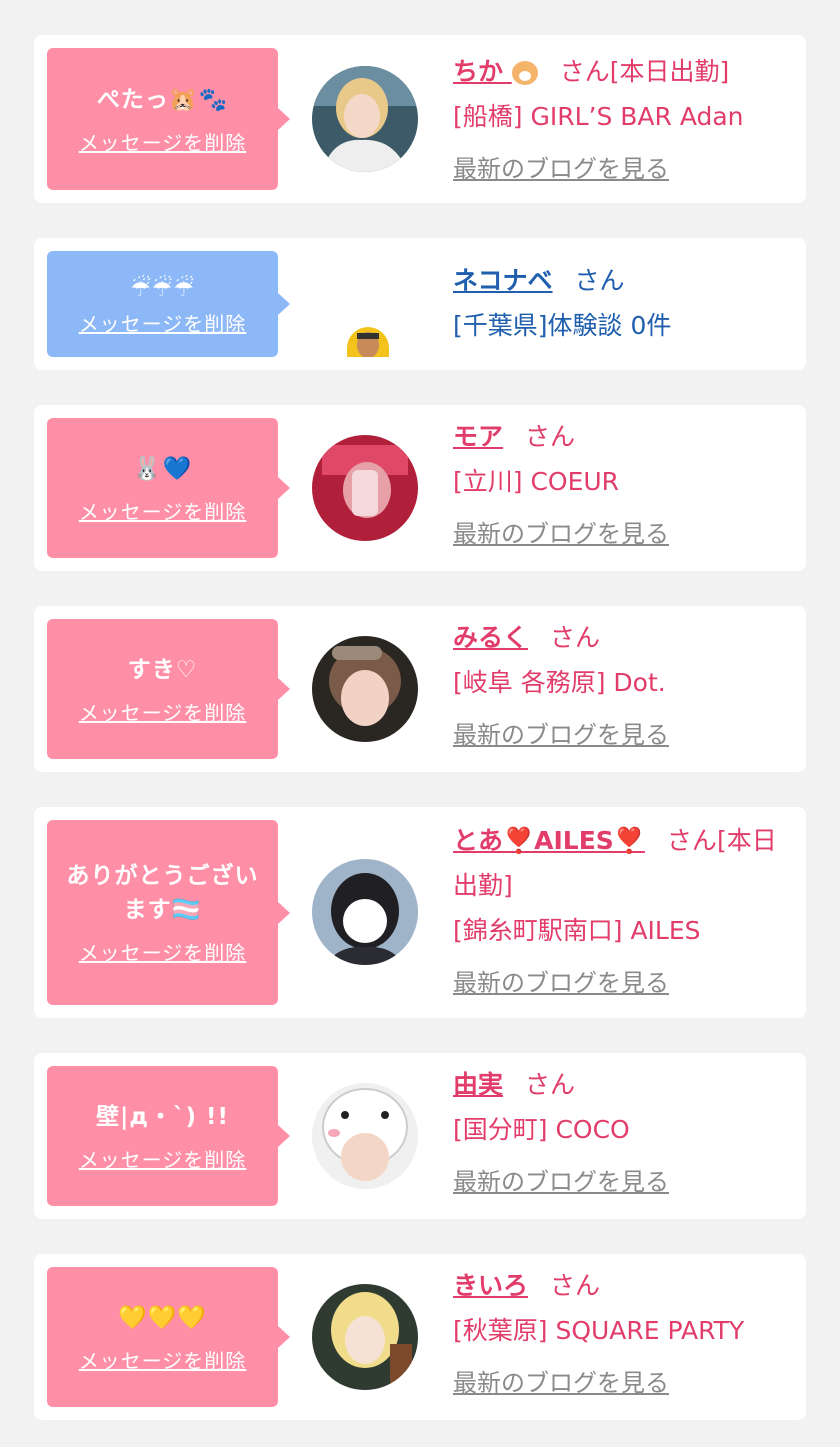 Image resolution: width=840 pixels, height=1447 pixels. I want to click on sender-line: みるく さん, so click(623, 637).